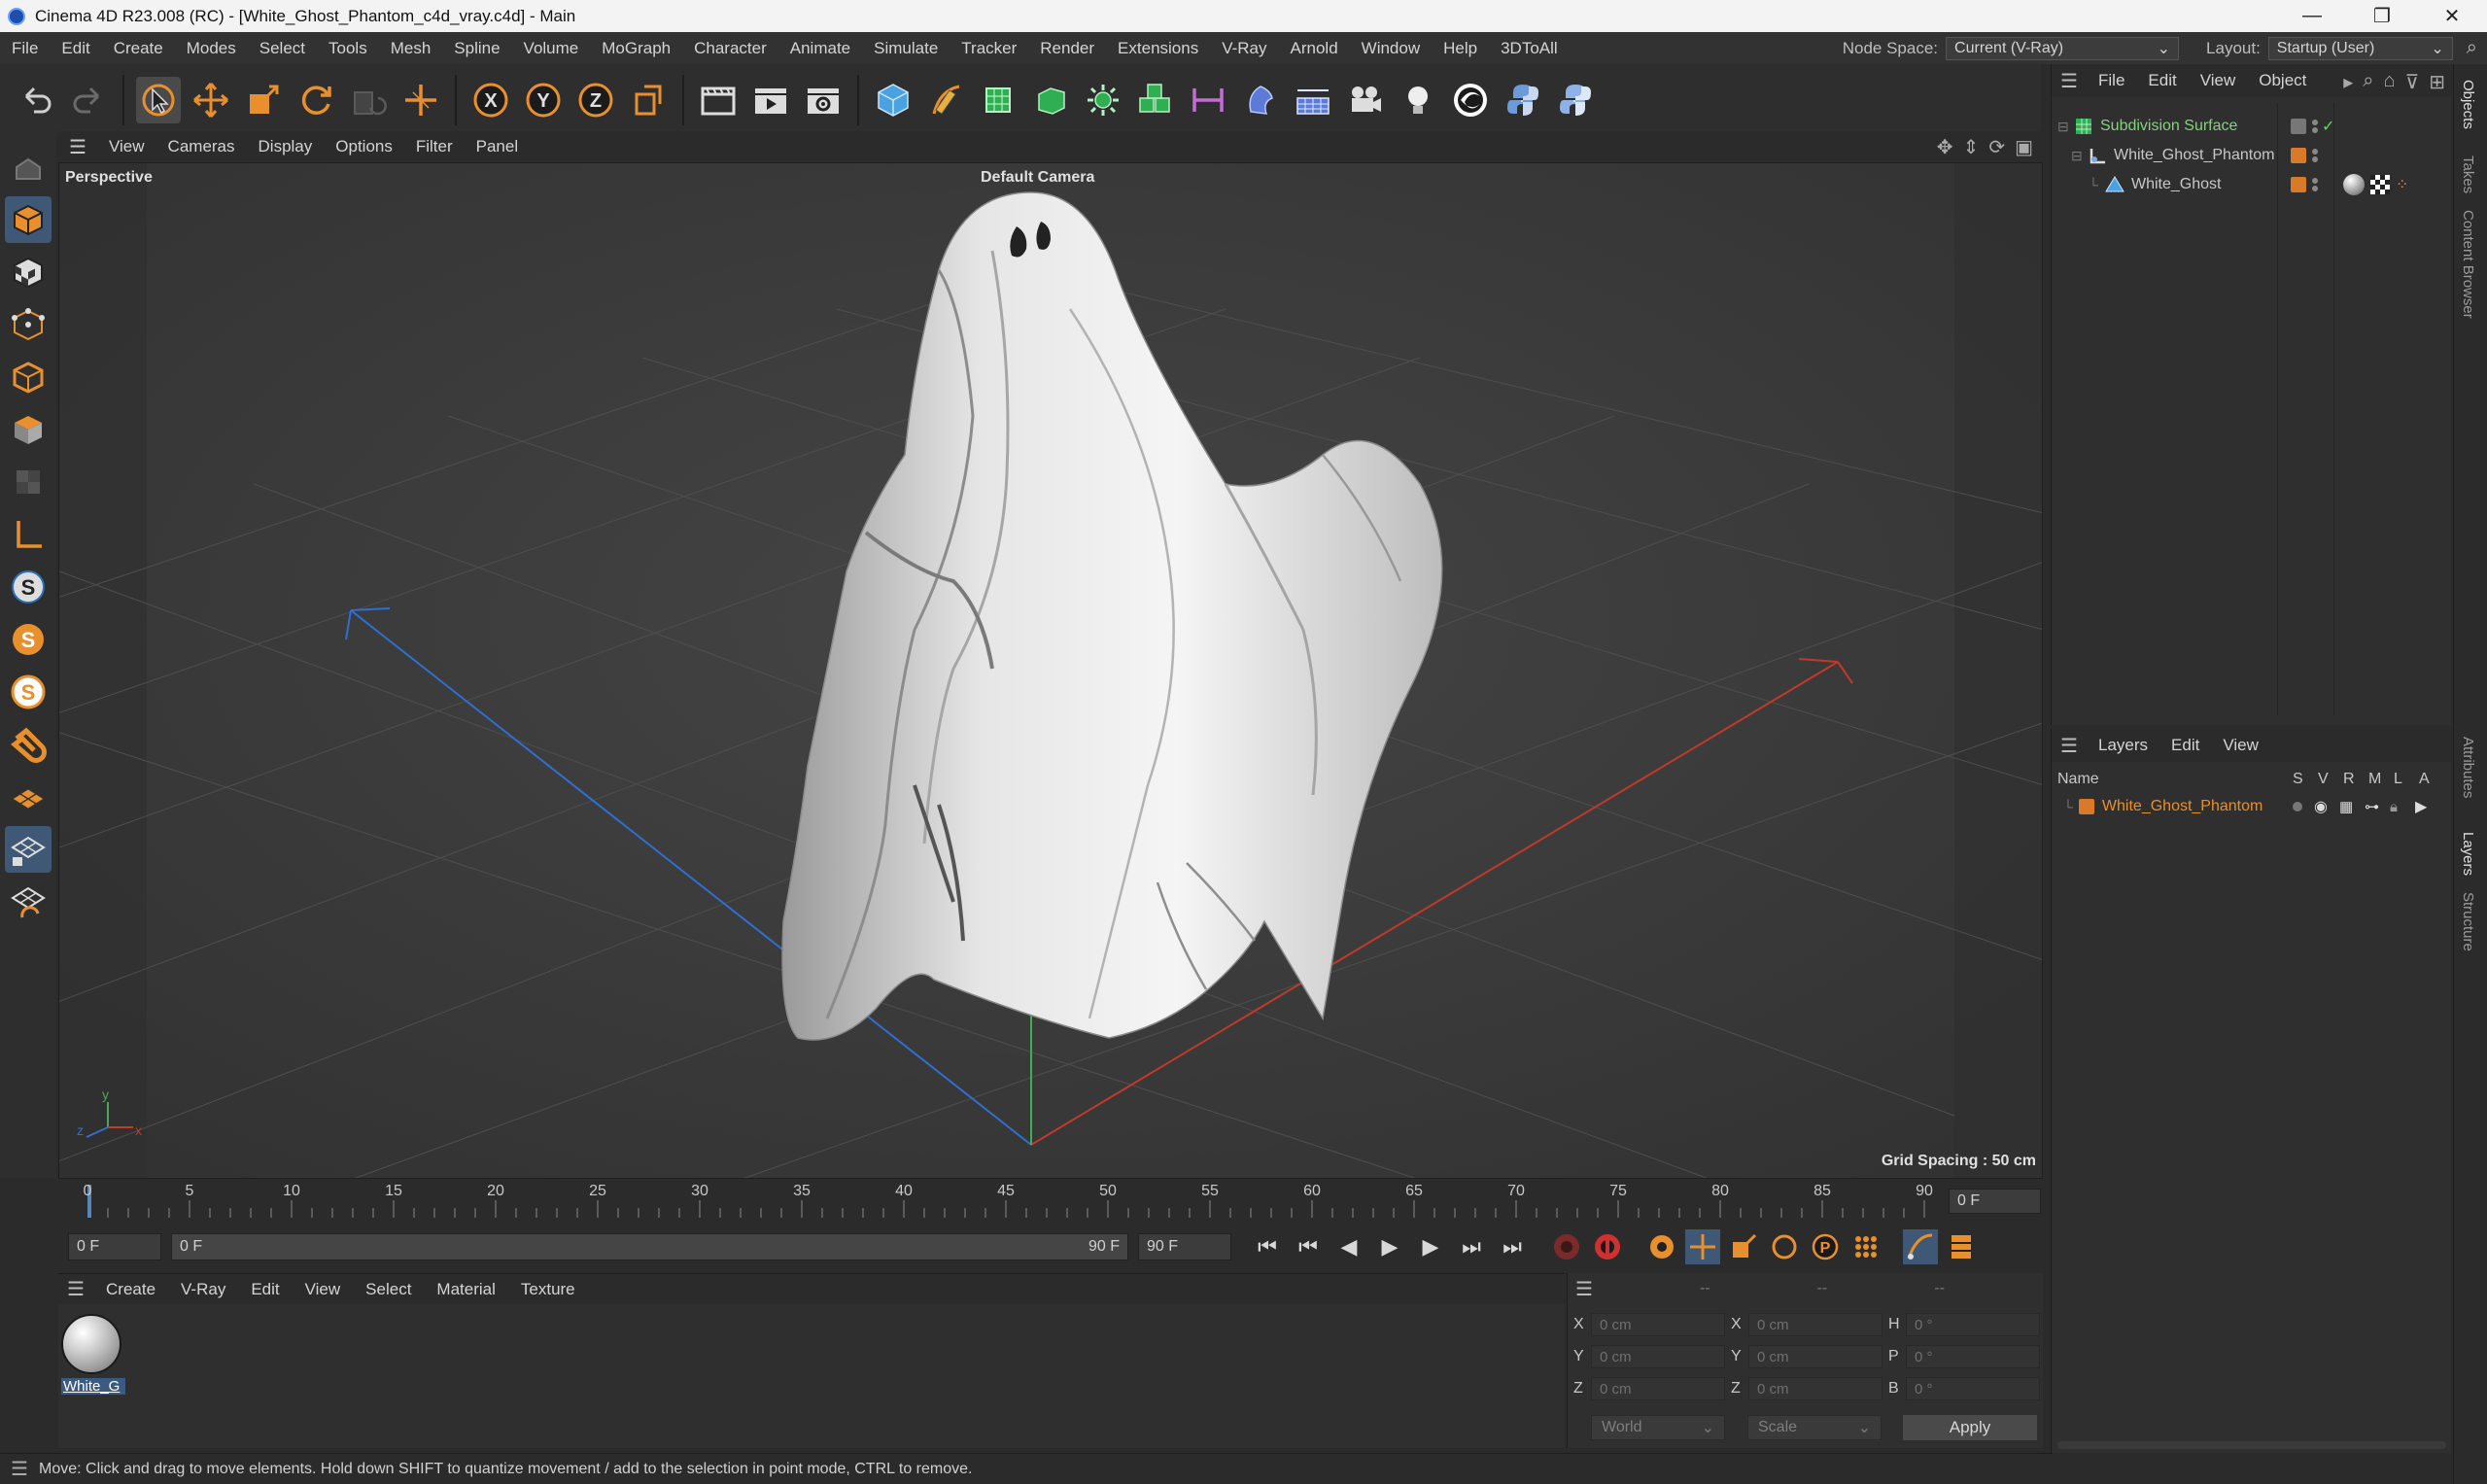 This screenshot has height=1484, width=2487. I want to click on z-axis-button: Z, so click(595, 100).